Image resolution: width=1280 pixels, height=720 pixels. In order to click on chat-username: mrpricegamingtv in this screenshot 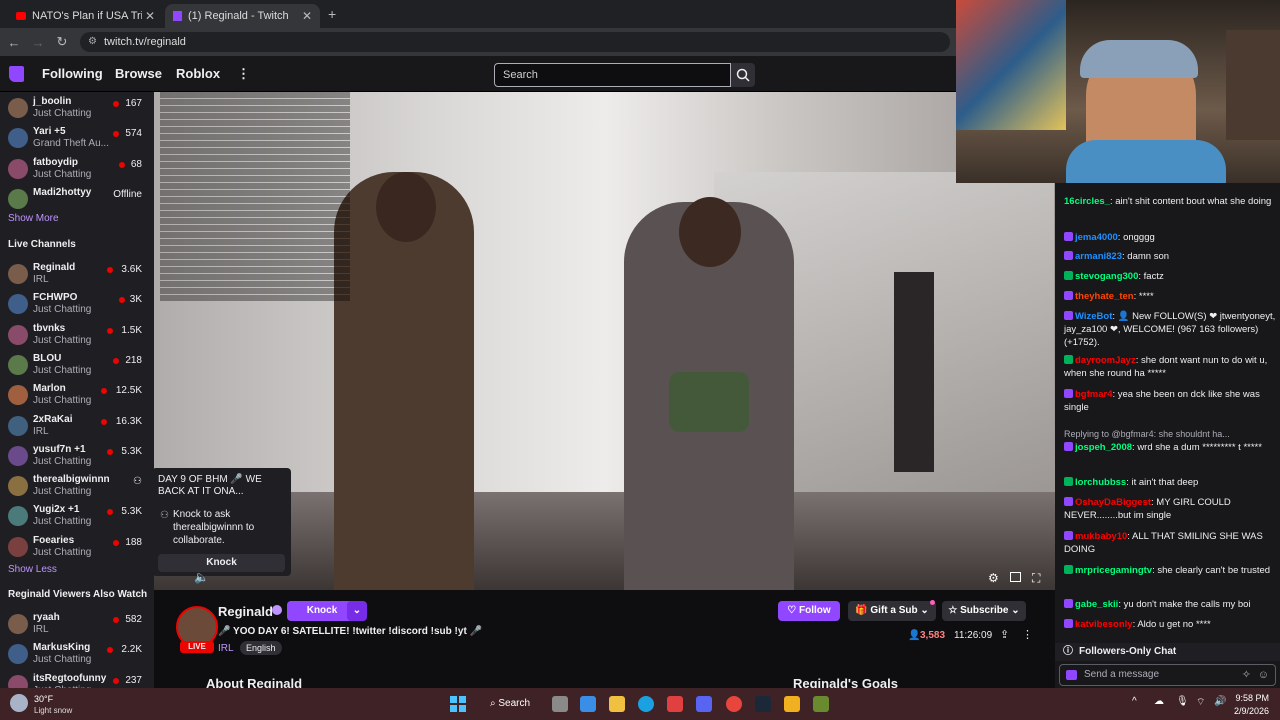, I will do `click(1113, 570)`.